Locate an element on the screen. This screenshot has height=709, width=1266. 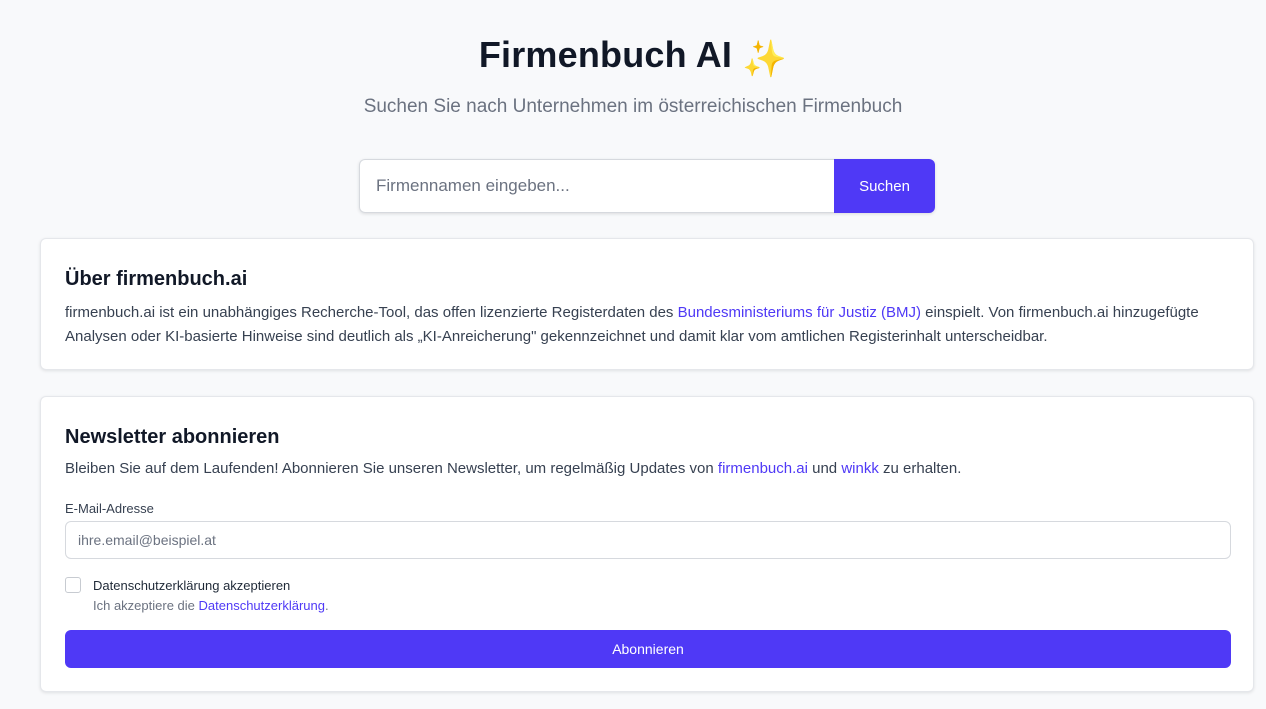
about-title: Über firmenbuch.ai is located at coordinates (156, 279).